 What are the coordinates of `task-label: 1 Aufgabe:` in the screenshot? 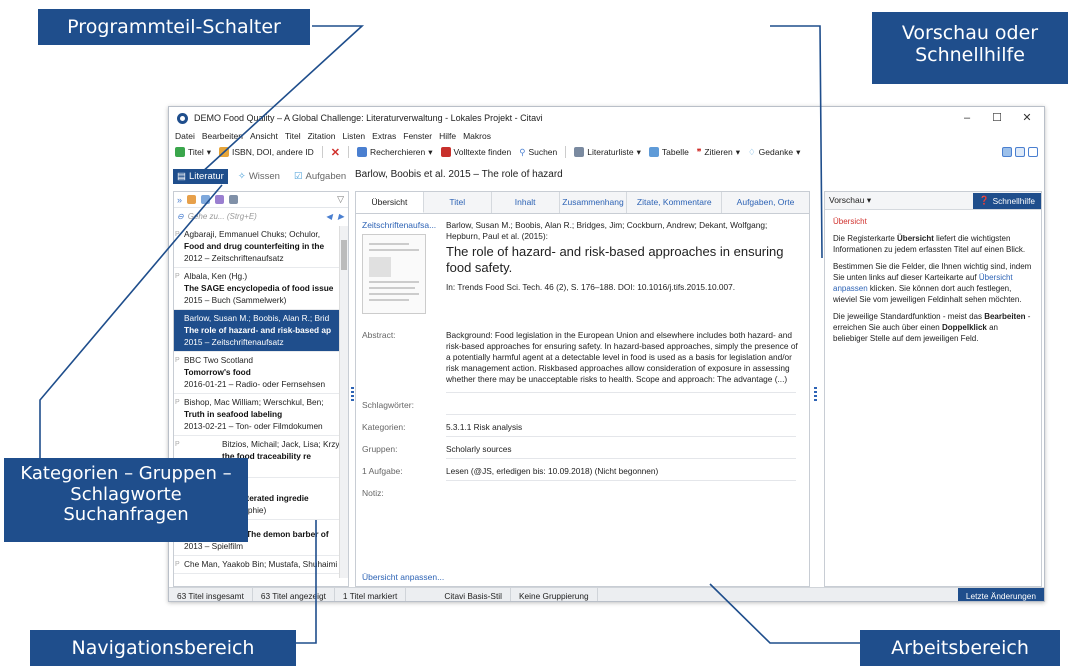 It's located at (382, 471).